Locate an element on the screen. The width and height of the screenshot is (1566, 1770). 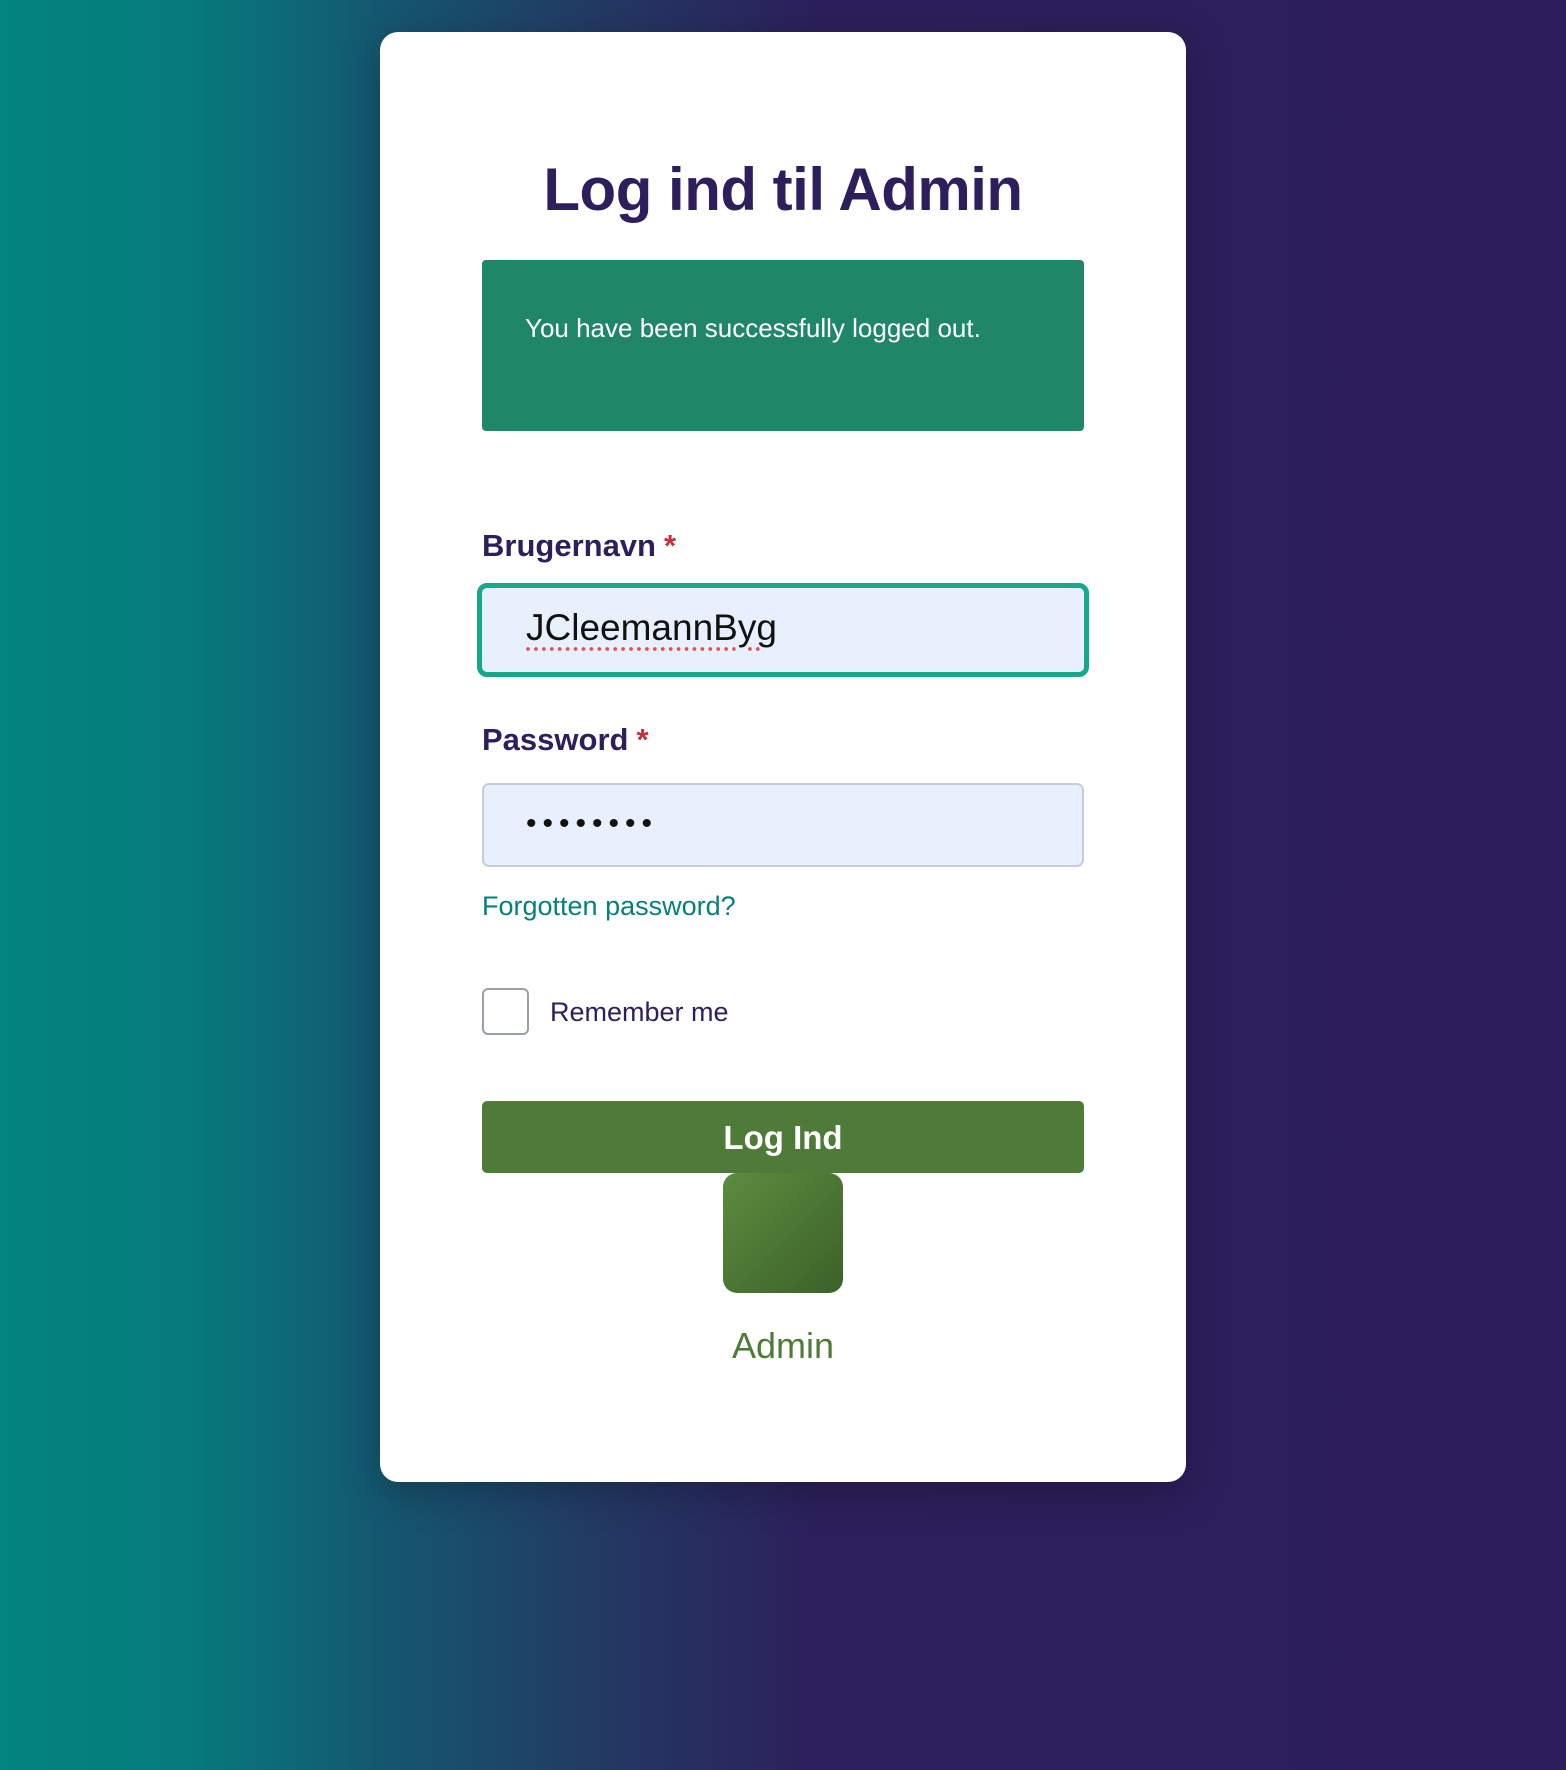
username-value: JCleemannByg is located at coordinates (651, 627).